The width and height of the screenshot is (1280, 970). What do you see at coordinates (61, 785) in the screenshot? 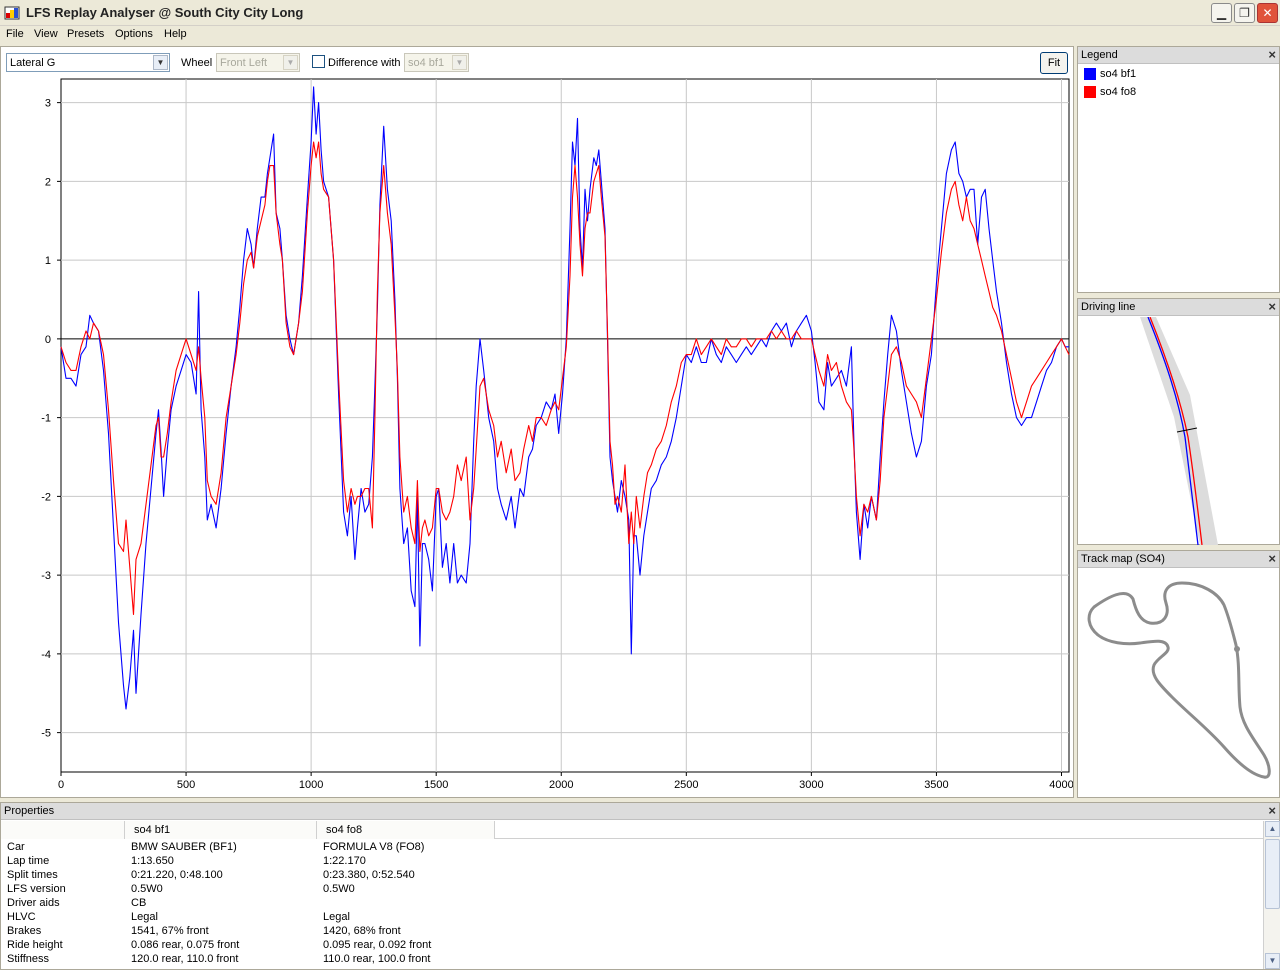
I see `x-tick-label: 0` at bounding box center [61, 785].